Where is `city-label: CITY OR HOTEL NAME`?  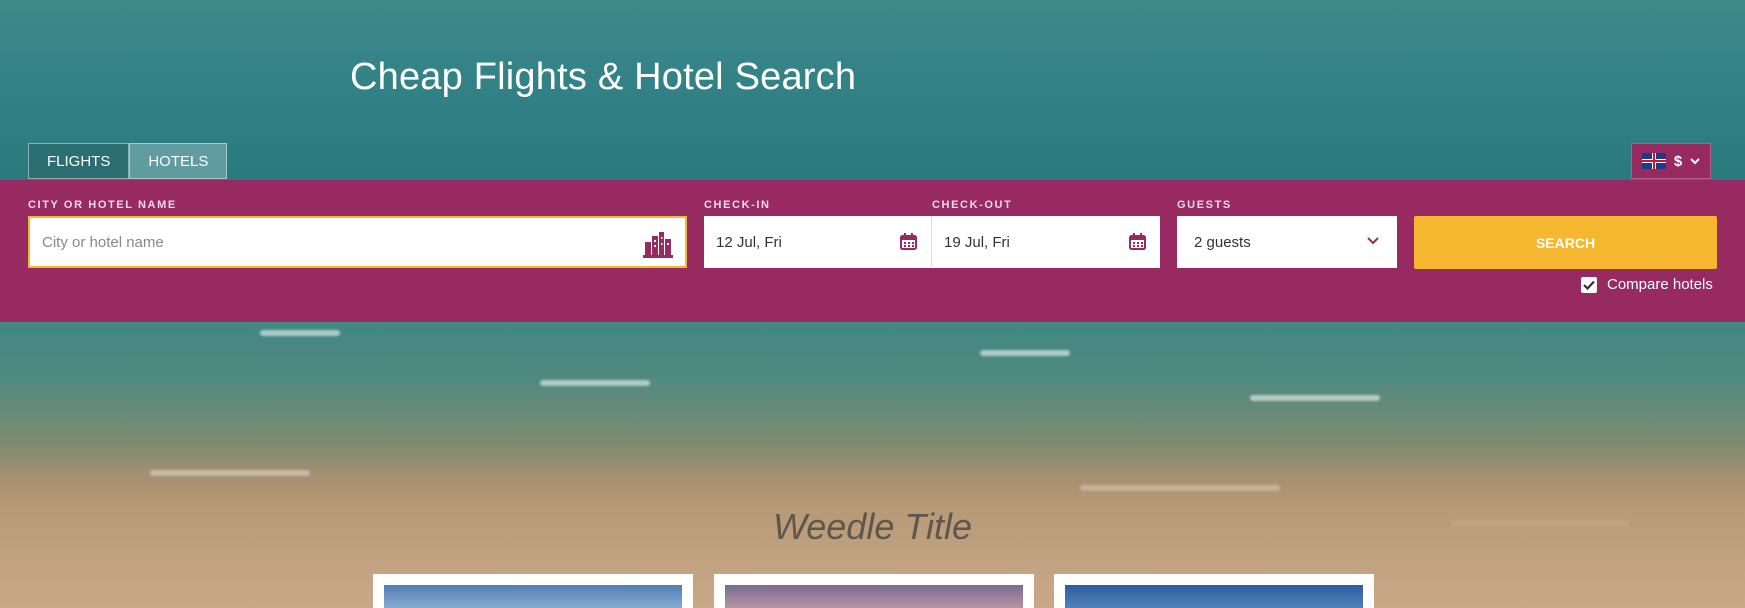 city-label: CITY OR HOTEL NAME is located at coordinates (102, 205).